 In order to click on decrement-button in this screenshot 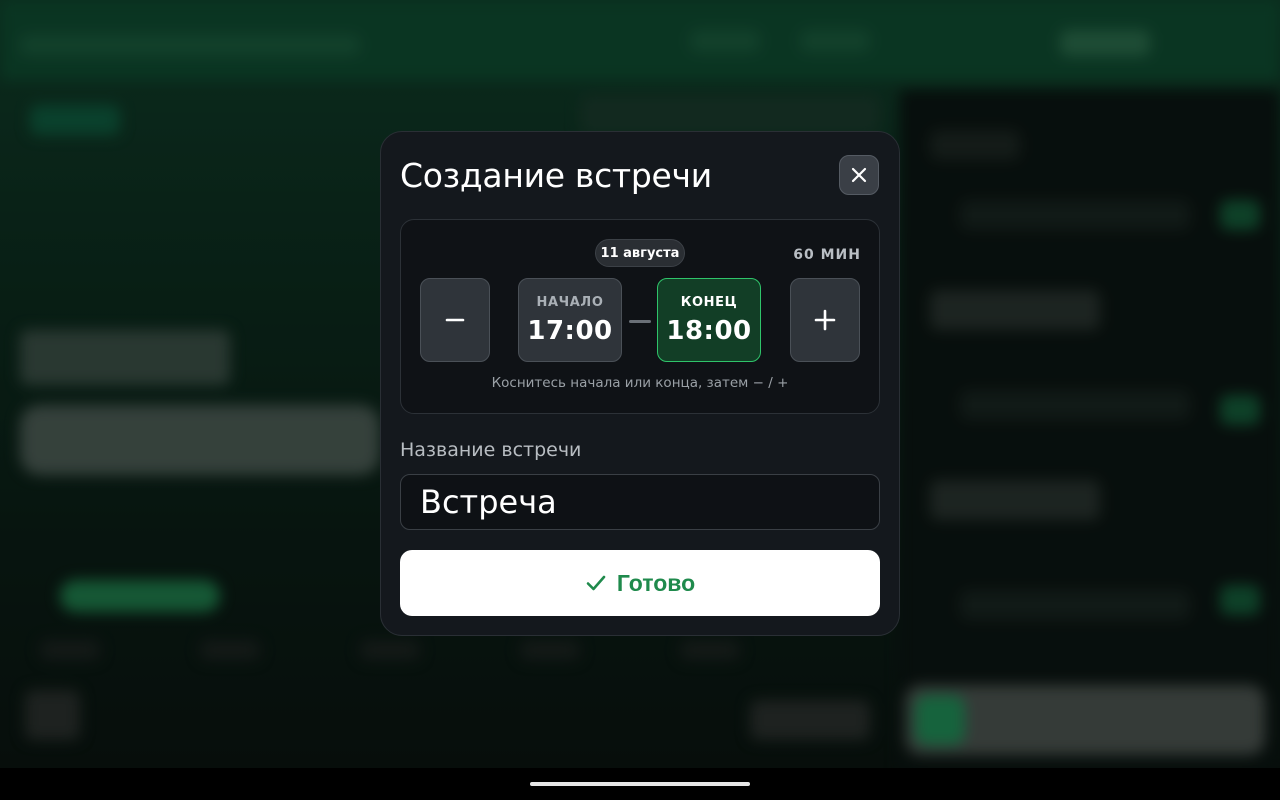, I will do `click(455, 320)`.